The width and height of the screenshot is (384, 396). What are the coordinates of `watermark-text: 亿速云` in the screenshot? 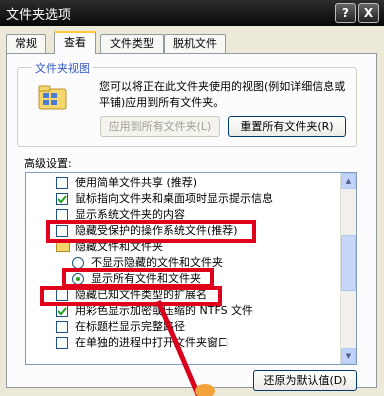 It's located at (296, 350).